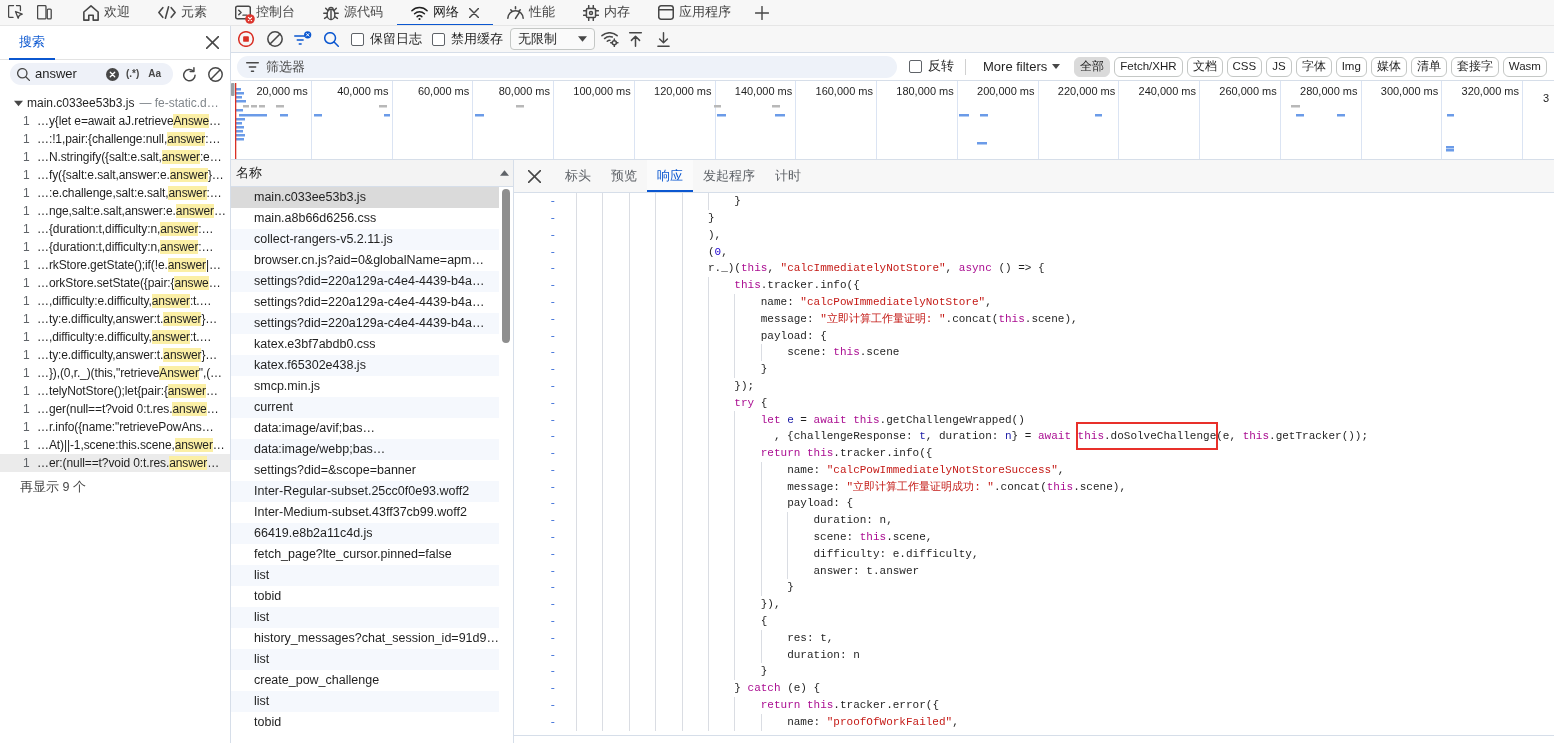  Describe the element at coordinates (91, 74) in the screenshot. I see `search-field: answer (.*) Aa` at that location.